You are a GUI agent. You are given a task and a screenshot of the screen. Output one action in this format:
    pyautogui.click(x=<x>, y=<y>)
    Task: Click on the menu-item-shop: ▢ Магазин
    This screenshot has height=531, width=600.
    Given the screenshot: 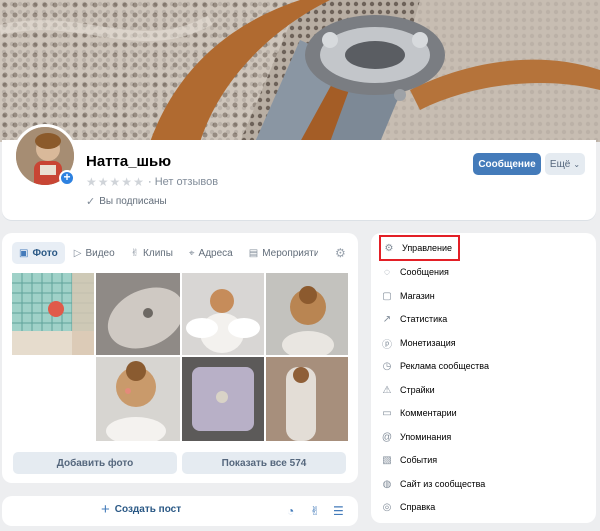 What is the action you would take?
    pyautogui.click(x=408, y=296)
    